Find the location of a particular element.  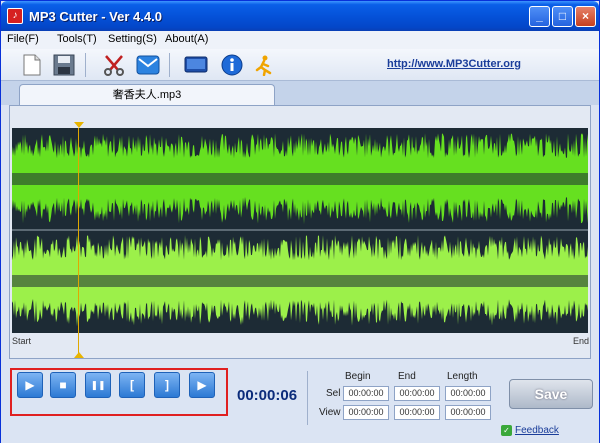

feedback-icon: ✓ is located at coordinates (506, 430).